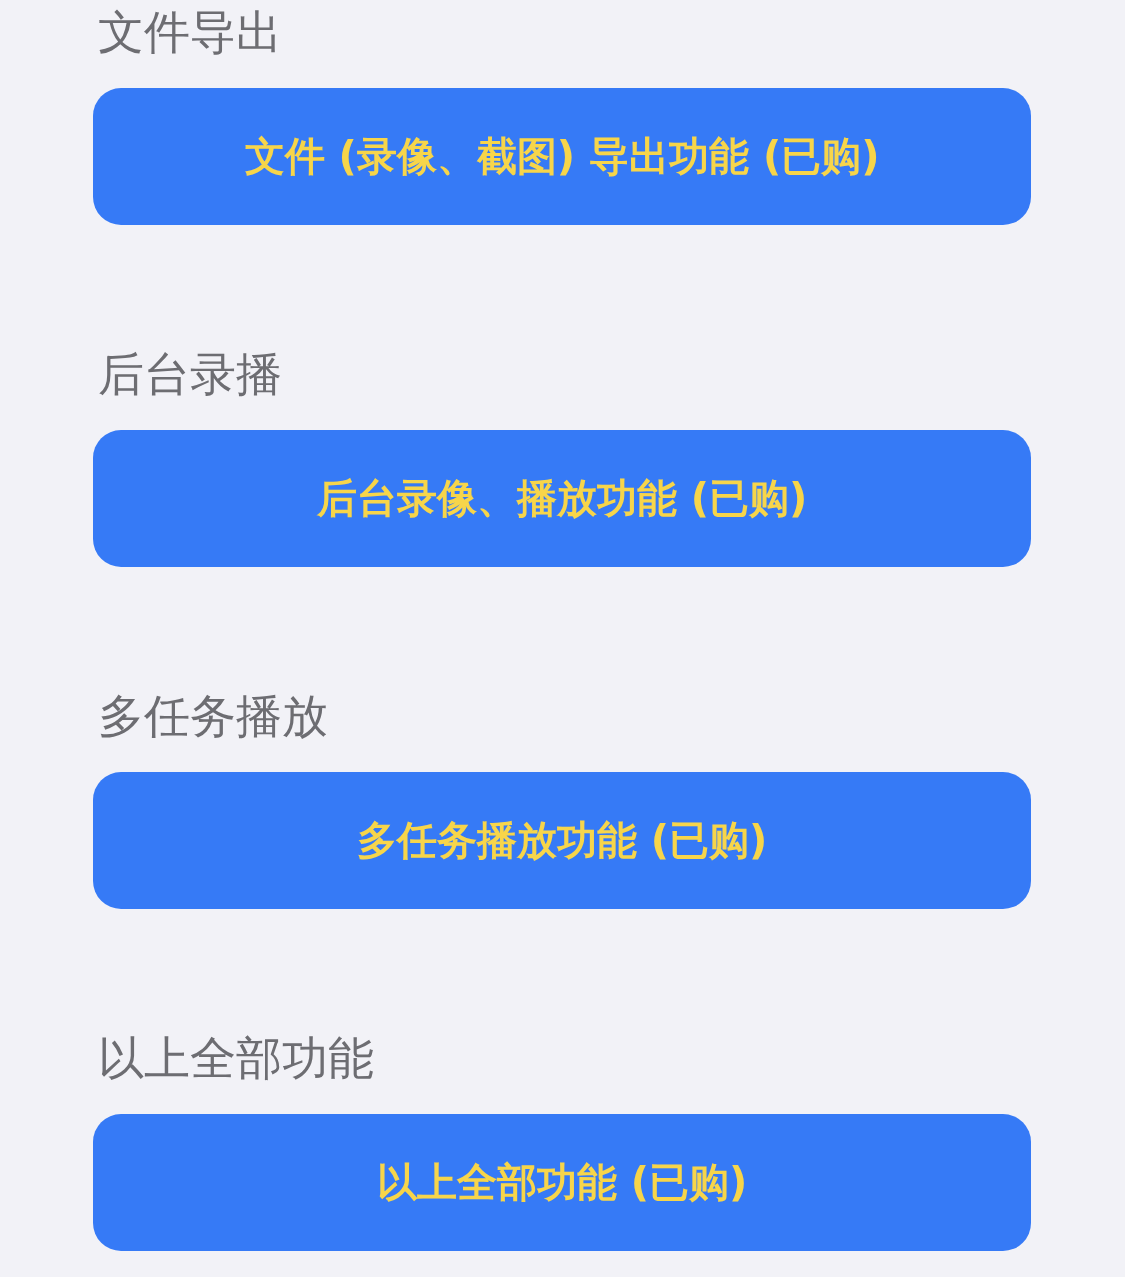 This screenshot has height=1277, width=1125. Describe the element at coordinates (235, 1058) in the screenshot. I see `section-title: 以上全部功能` at that location.